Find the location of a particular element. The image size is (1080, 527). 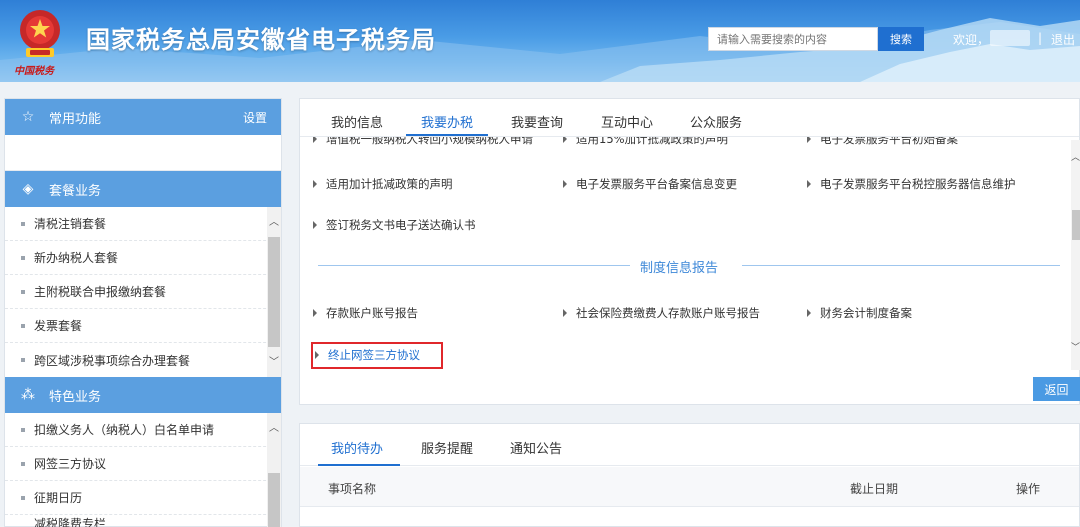

common-functions-empty is located at coordinates (143, 153).